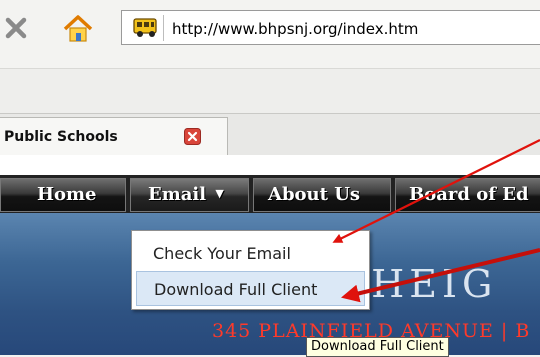 The image size is (540, 357). I want to click on home-icon, so click(78, 28).